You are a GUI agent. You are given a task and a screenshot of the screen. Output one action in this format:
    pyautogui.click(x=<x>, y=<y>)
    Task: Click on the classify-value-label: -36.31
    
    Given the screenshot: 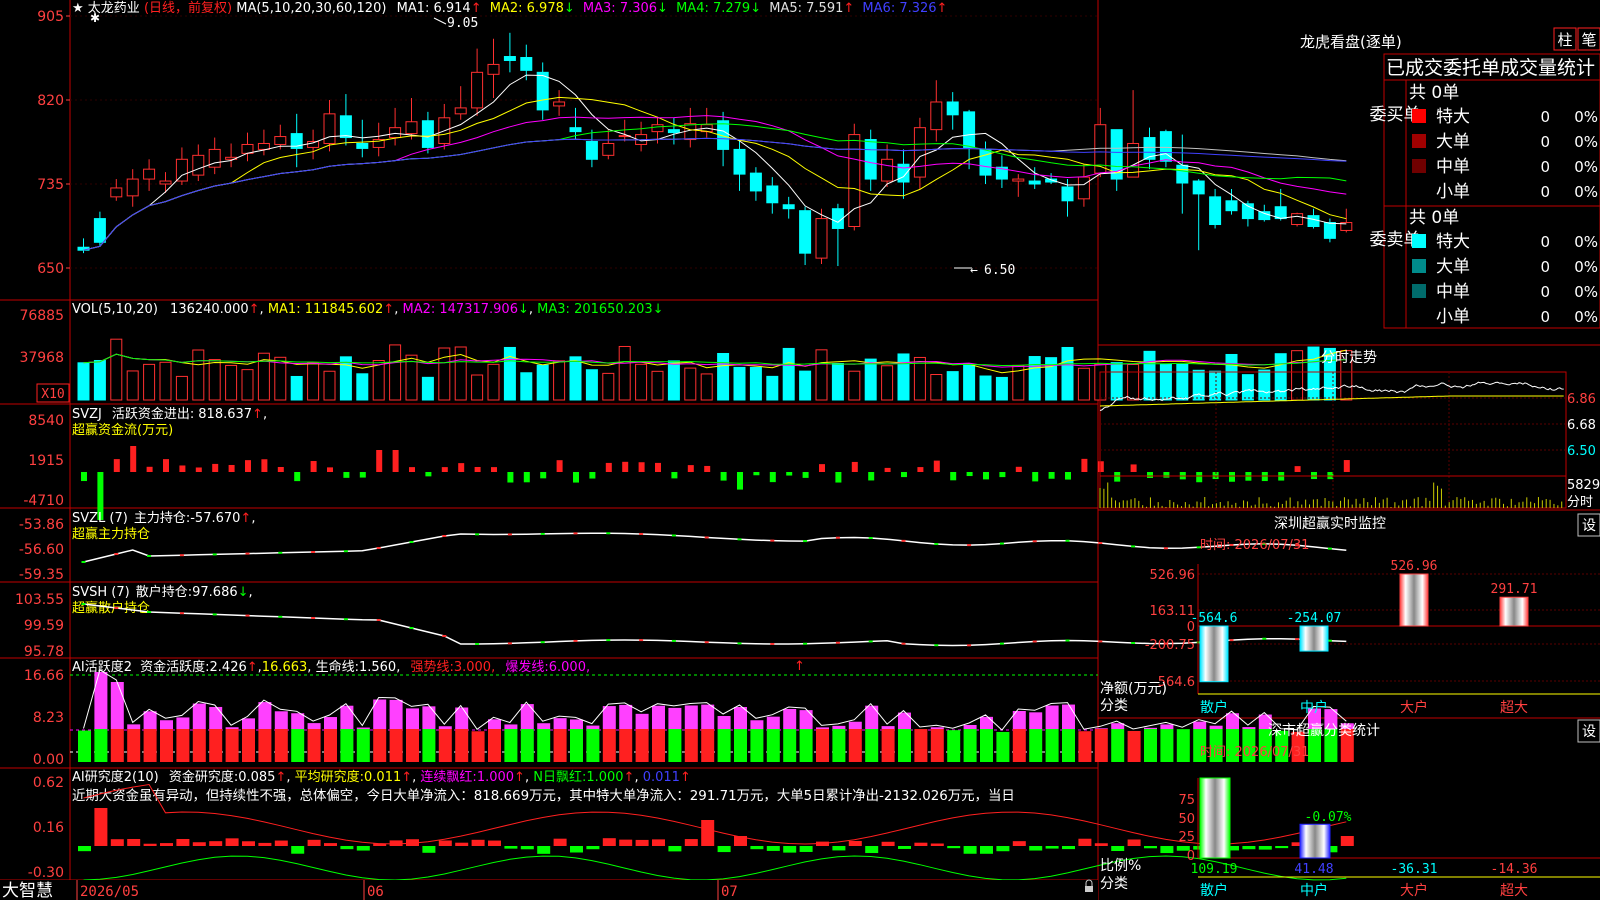 What is the action you would take?
    pyautogui.click(x=1414, y=869)
    